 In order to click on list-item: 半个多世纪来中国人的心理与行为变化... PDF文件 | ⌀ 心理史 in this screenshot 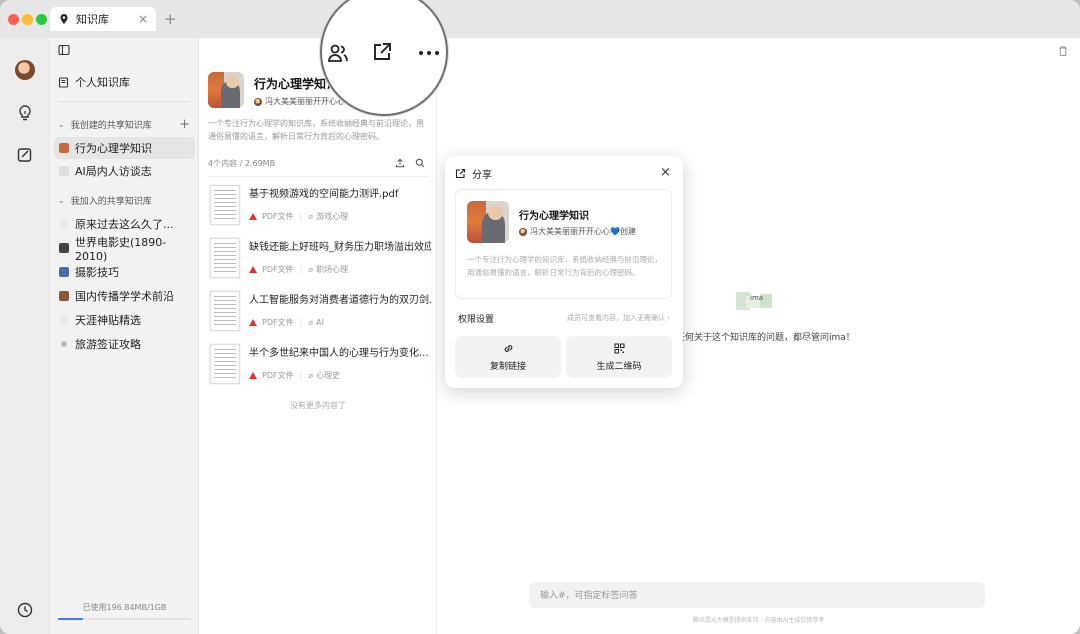, I will do `click(319, 366)`.